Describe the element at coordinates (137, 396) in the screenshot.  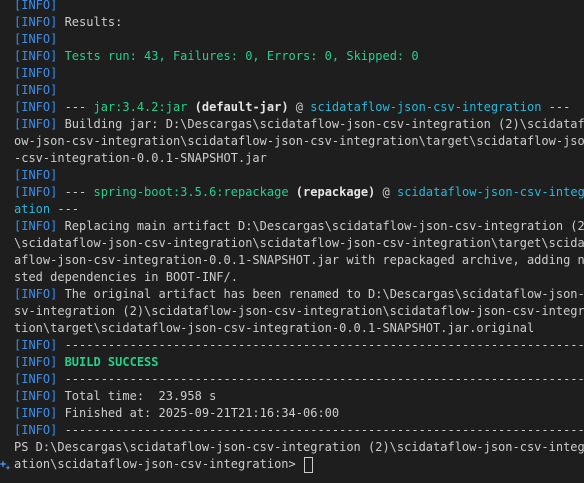
I see `line-text: Total time: 23.958 s` at that location.